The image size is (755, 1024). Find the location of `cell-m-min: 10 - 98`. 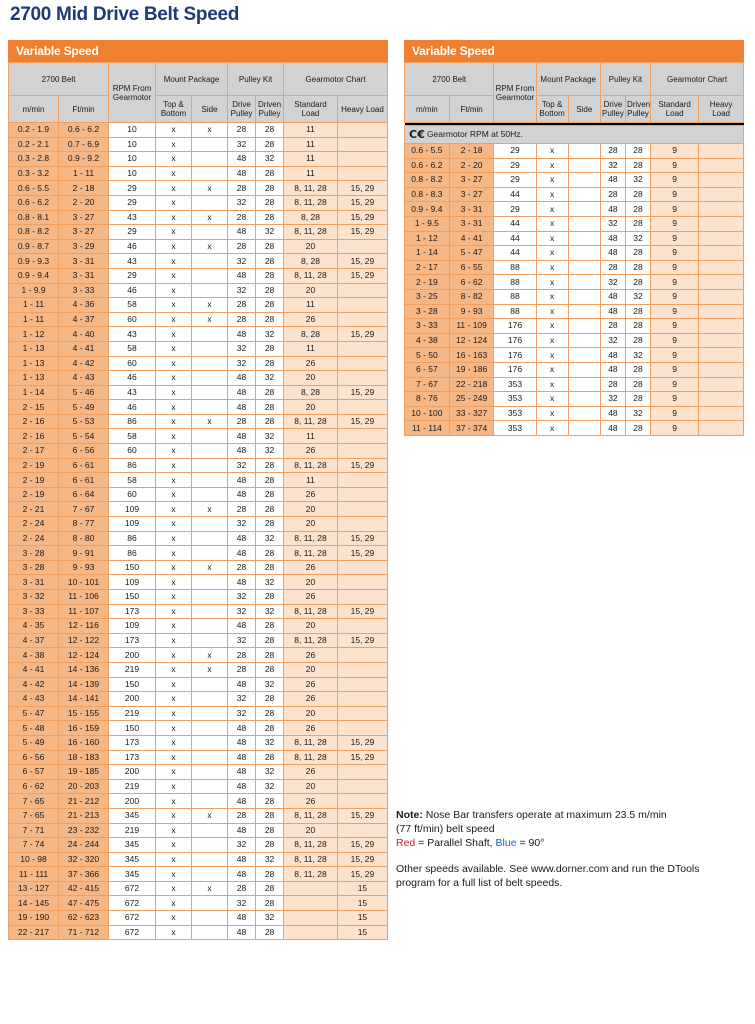

cell-m-min: 10 - 98 is located at coordinates (33, 859).